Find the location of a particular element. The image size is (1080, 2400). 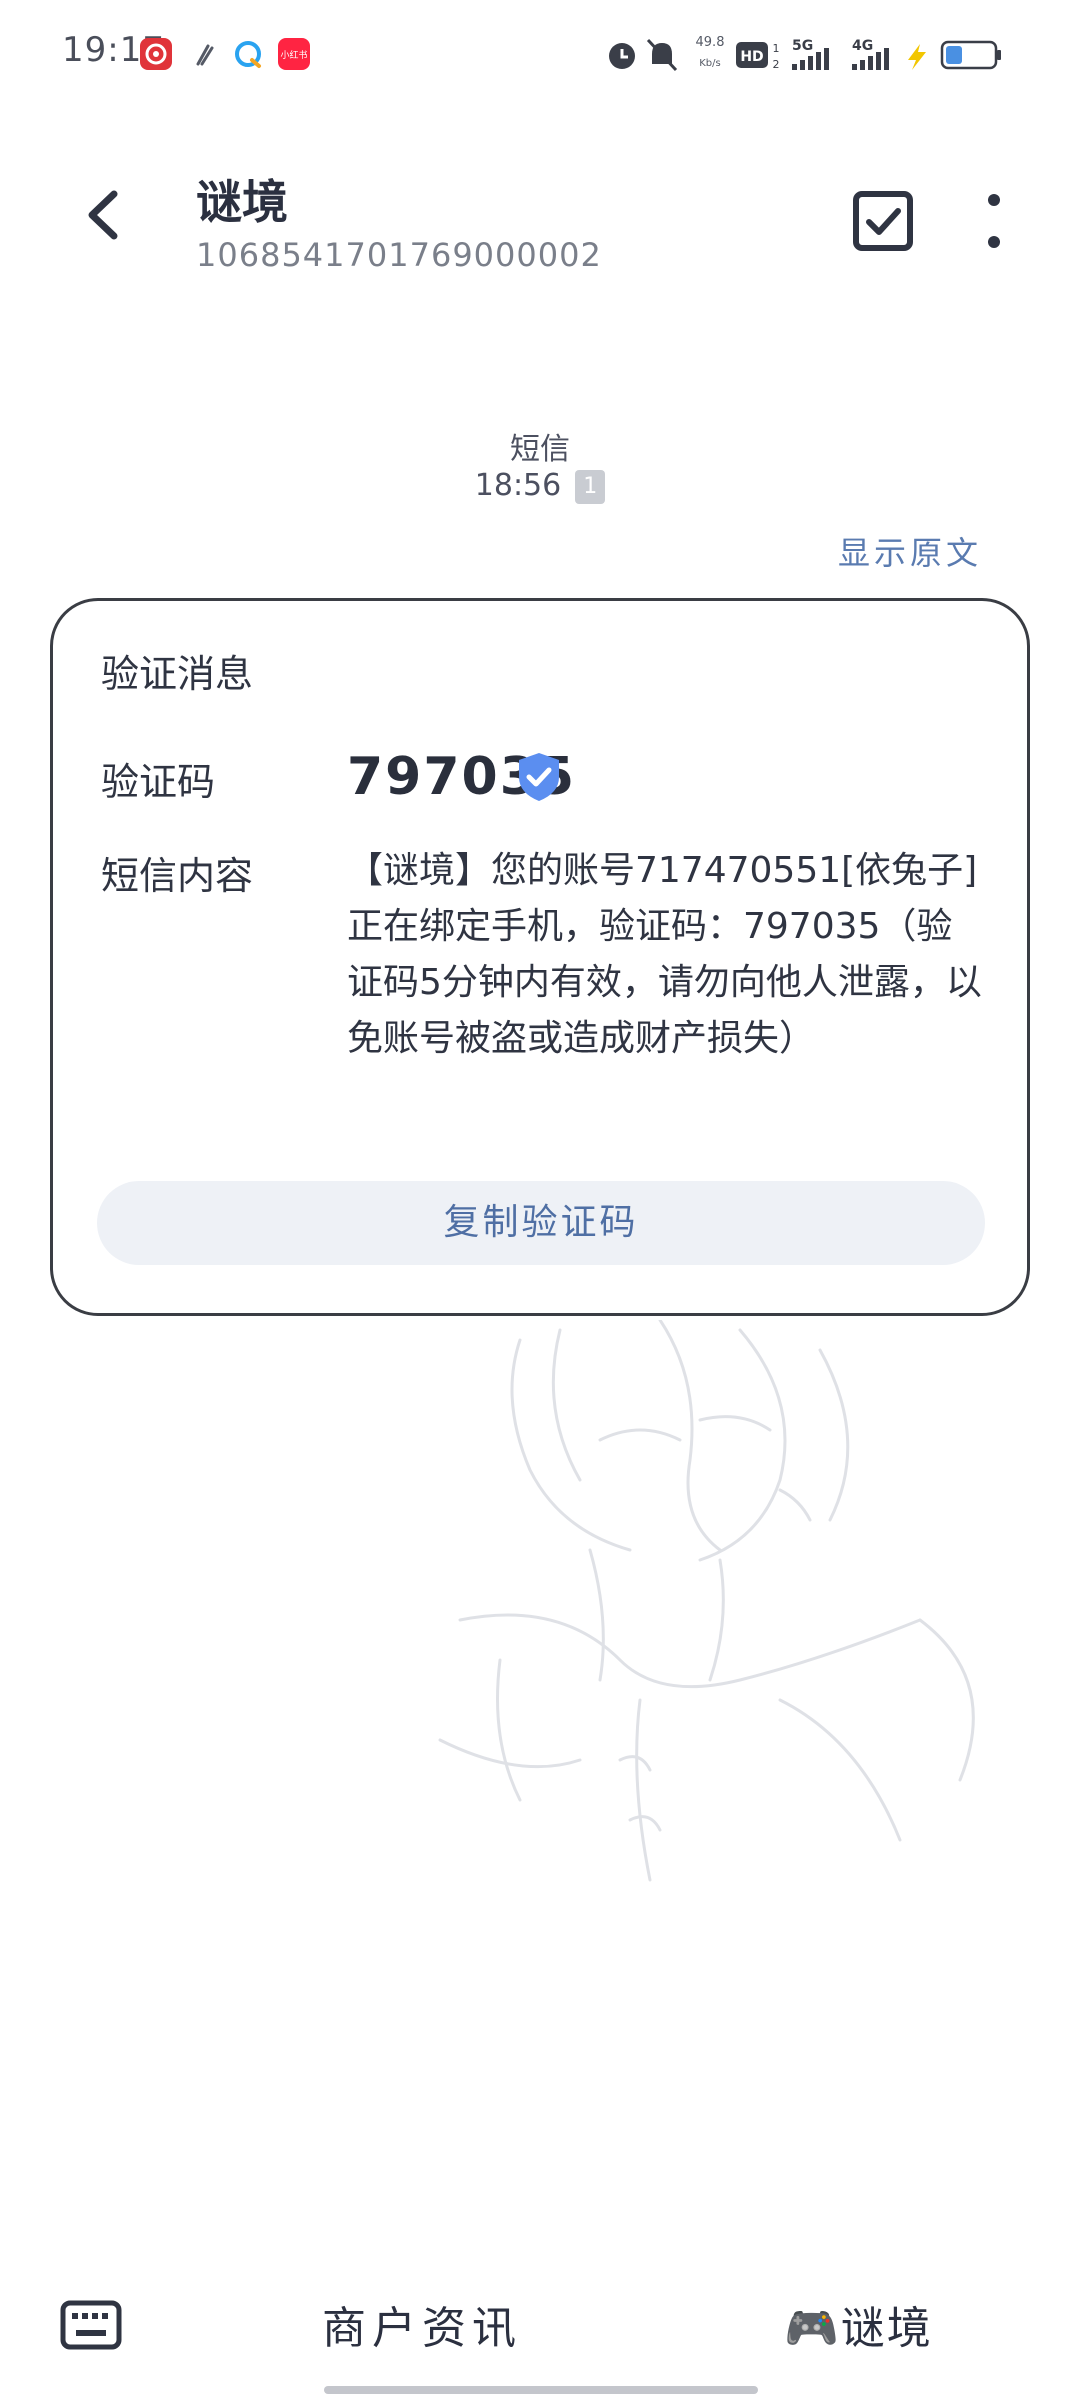

more-options-button is located at coordinates (994, 222).